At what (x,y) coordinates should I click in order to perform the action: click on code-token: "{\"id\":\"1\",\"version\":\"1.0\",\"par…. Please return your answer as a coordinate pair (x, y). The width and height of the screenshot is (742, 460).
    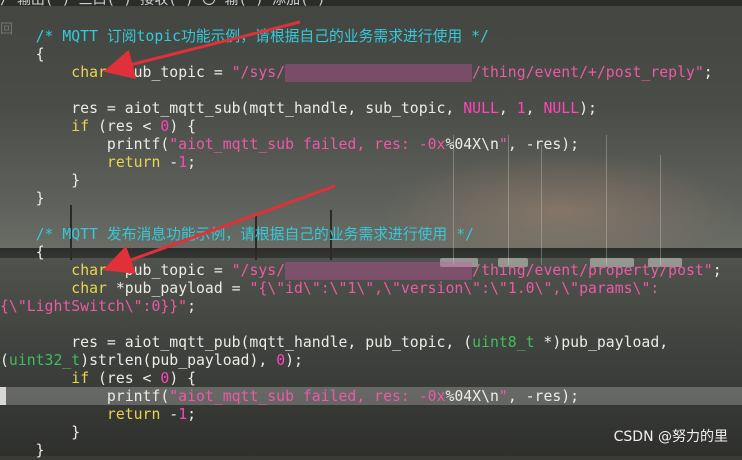
    Looking at the image, I should click on (454, 288).